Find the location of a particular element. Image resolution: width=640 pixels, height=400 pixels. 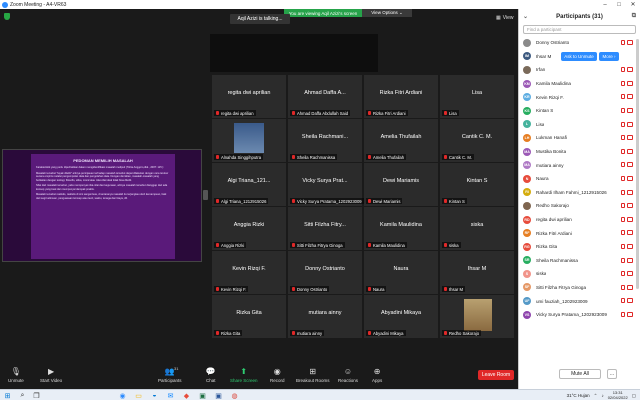

participant-row: IM Ihsar M Ask to Unmute More › is located at coordinates (577, 57).